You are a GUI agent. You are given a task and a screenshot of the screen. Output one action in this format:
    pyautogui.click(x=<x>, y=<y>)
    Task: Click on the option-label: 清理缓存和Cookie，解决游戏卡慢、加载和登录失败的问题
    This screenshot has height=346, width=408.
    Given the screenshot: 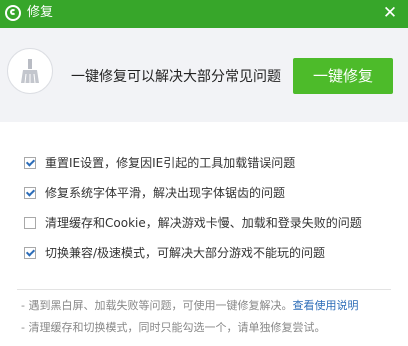 What is the action you would take?
    pyautogui.click(x=203, y=223)
    